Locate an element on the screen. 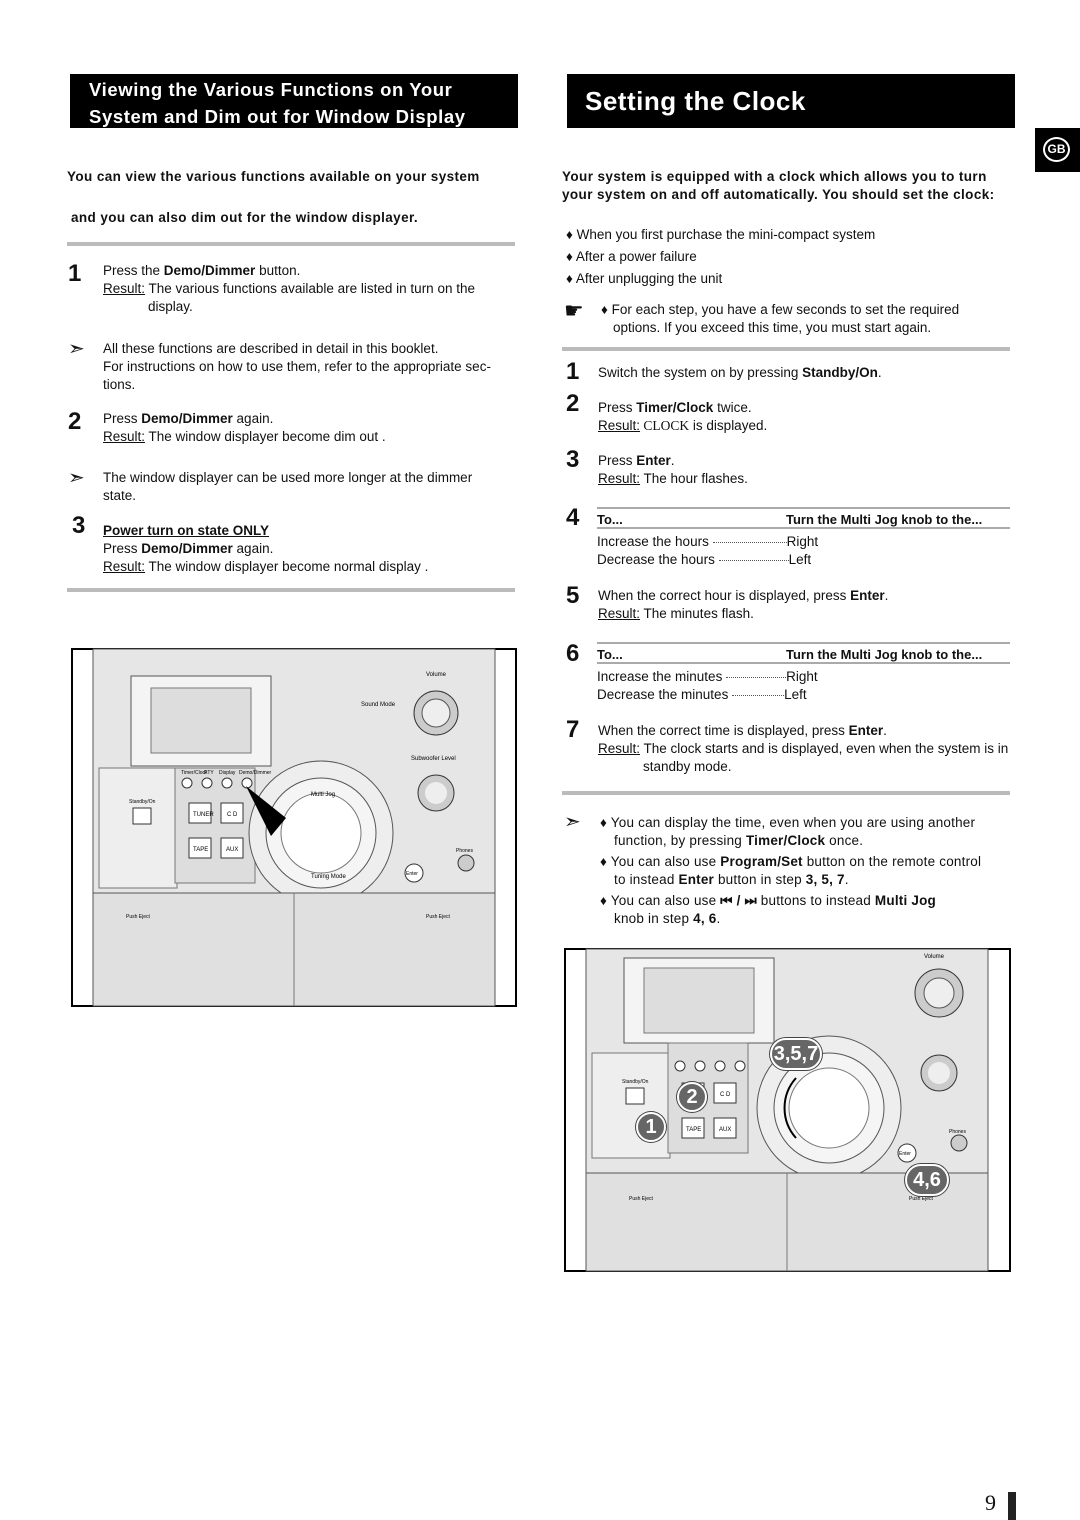 The image size is (1080, 1520). bullet-item: ♦ After unplugging the unit is located at coordinates (644, 278).